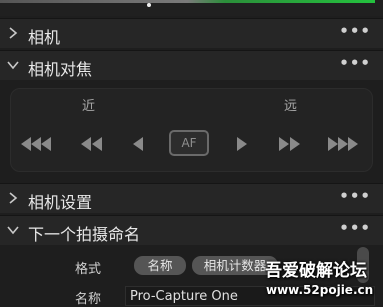  I want to click on white-balance-slider-track, so click(187, 1).